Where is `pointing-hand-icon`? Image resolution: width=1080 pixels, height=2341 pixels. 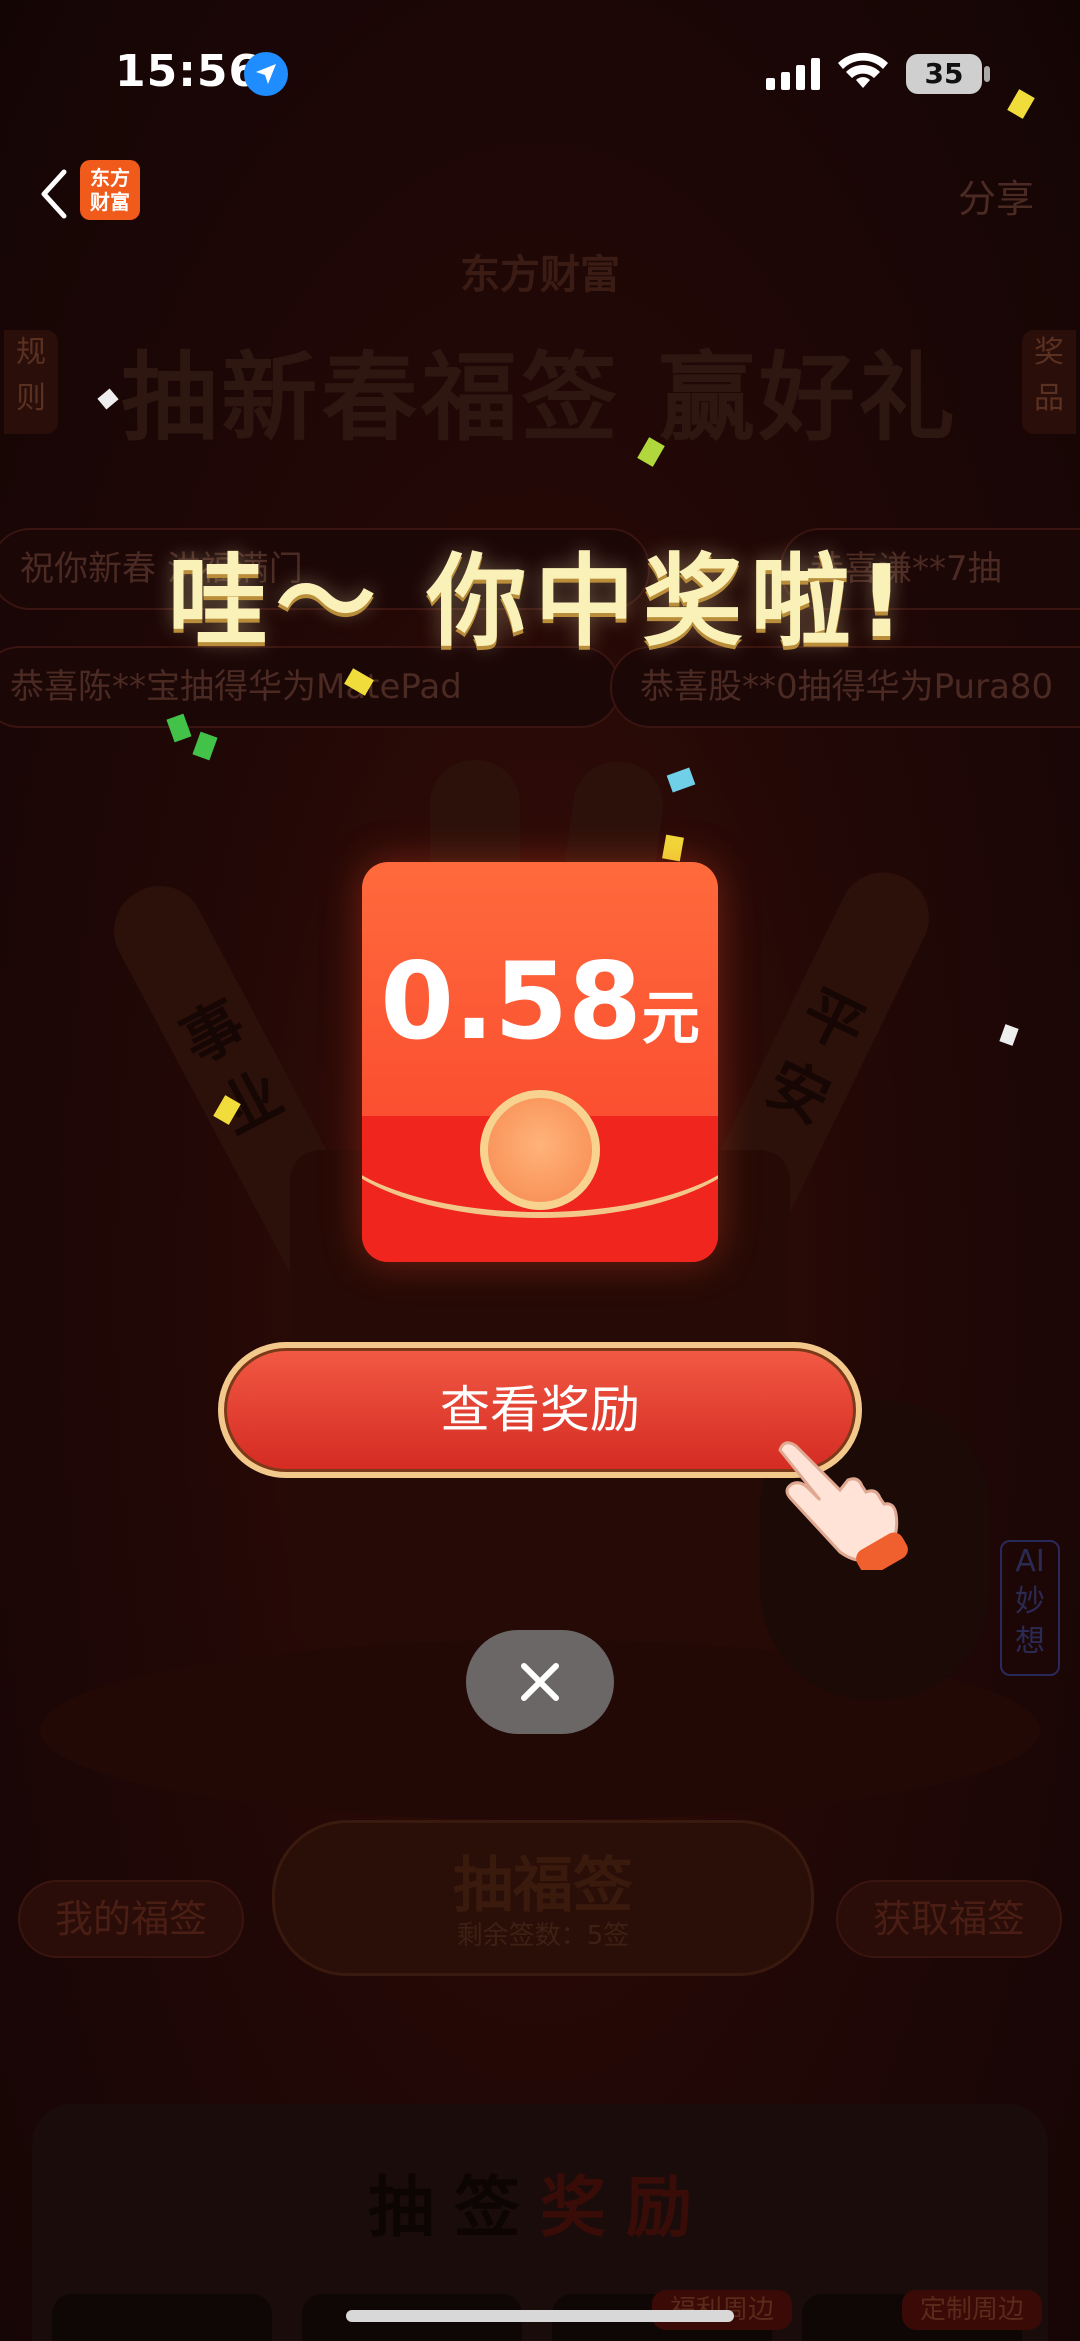 pointing-hand-icon is located at coordinates (843, 1505).